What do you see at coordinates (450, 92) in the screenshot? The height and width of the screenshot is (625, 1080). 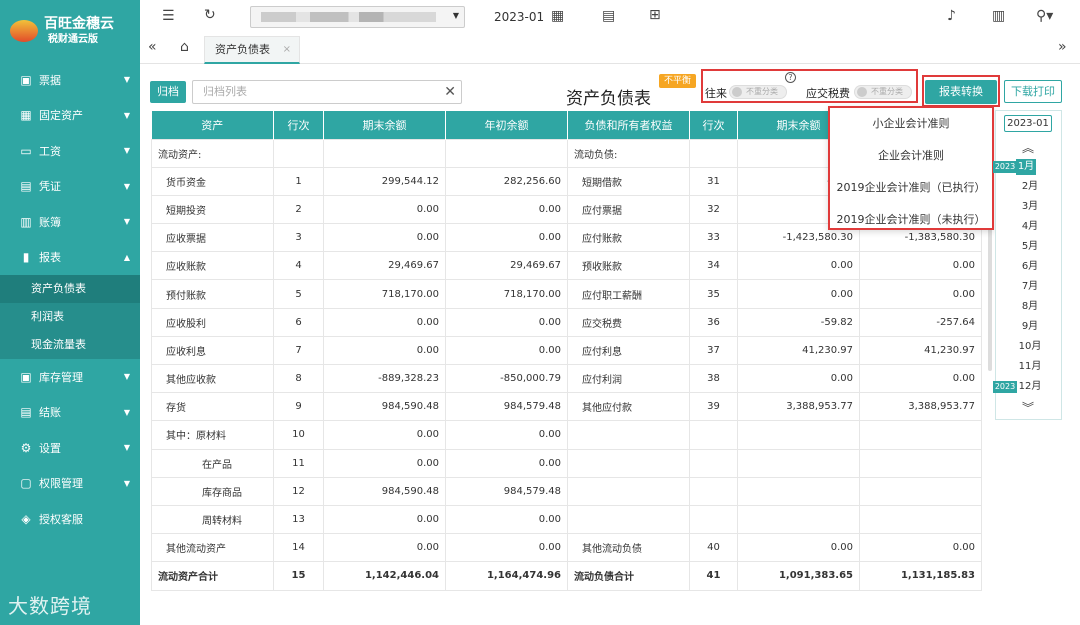 I see `clear-icon: ✕` at bounding box center [450, 92].